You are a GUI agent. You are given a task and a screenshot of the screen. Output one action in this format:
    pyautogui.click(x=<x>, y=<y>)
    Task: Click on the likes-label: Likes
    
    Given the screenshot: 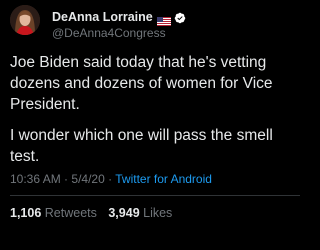 What is the action you would take?
    pyautogui.click(x=158, y=213)
    